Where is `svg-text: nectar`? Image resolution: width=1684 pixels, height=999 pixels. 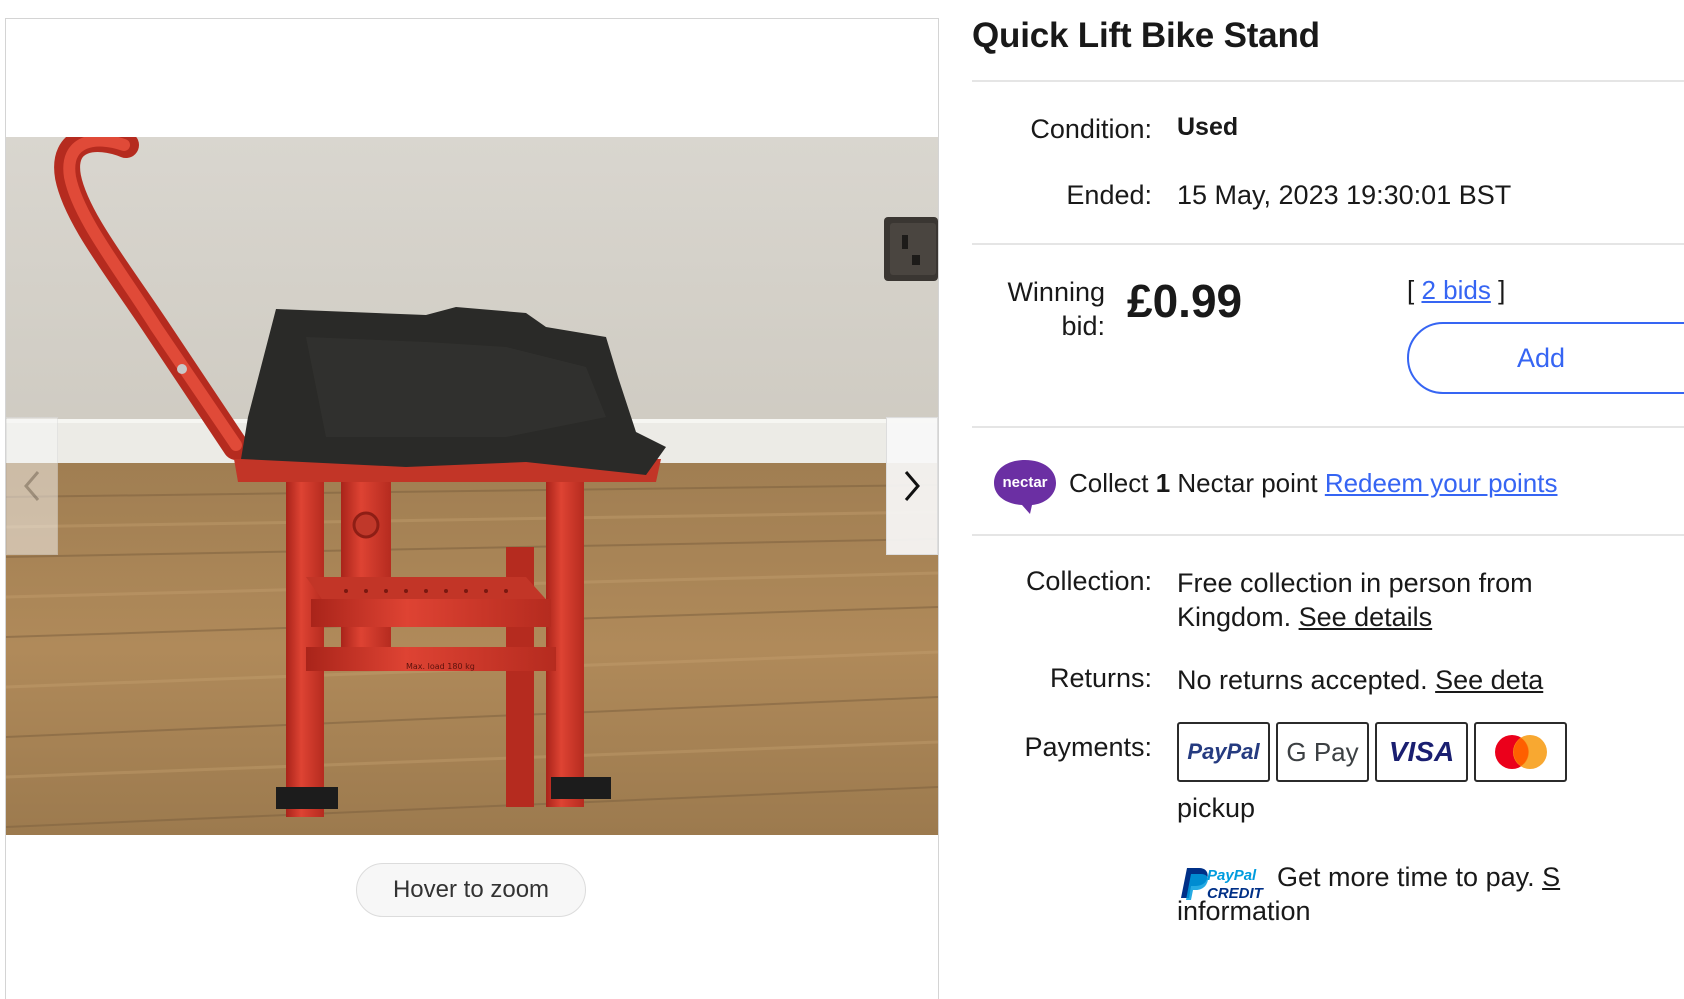 svg-text: nectar is located at coordinates (1024, 482).